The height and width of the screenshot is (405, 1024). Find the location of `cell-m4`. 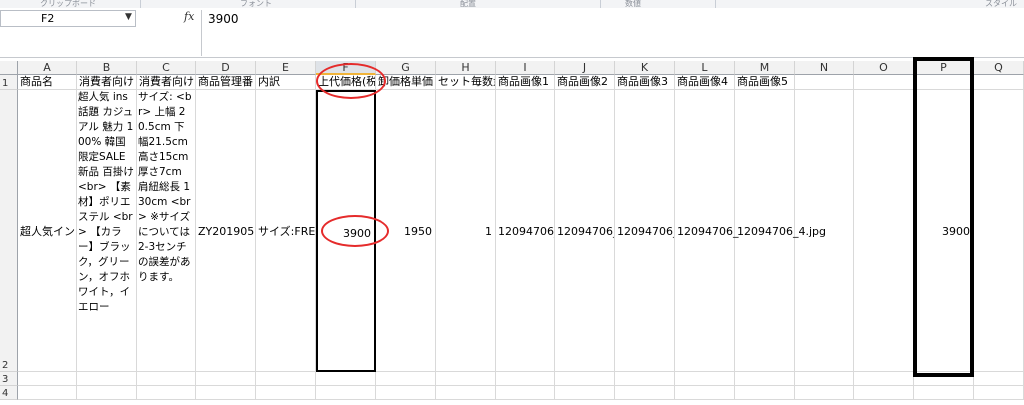

cell-m4 is located at coordinates (765, 393).